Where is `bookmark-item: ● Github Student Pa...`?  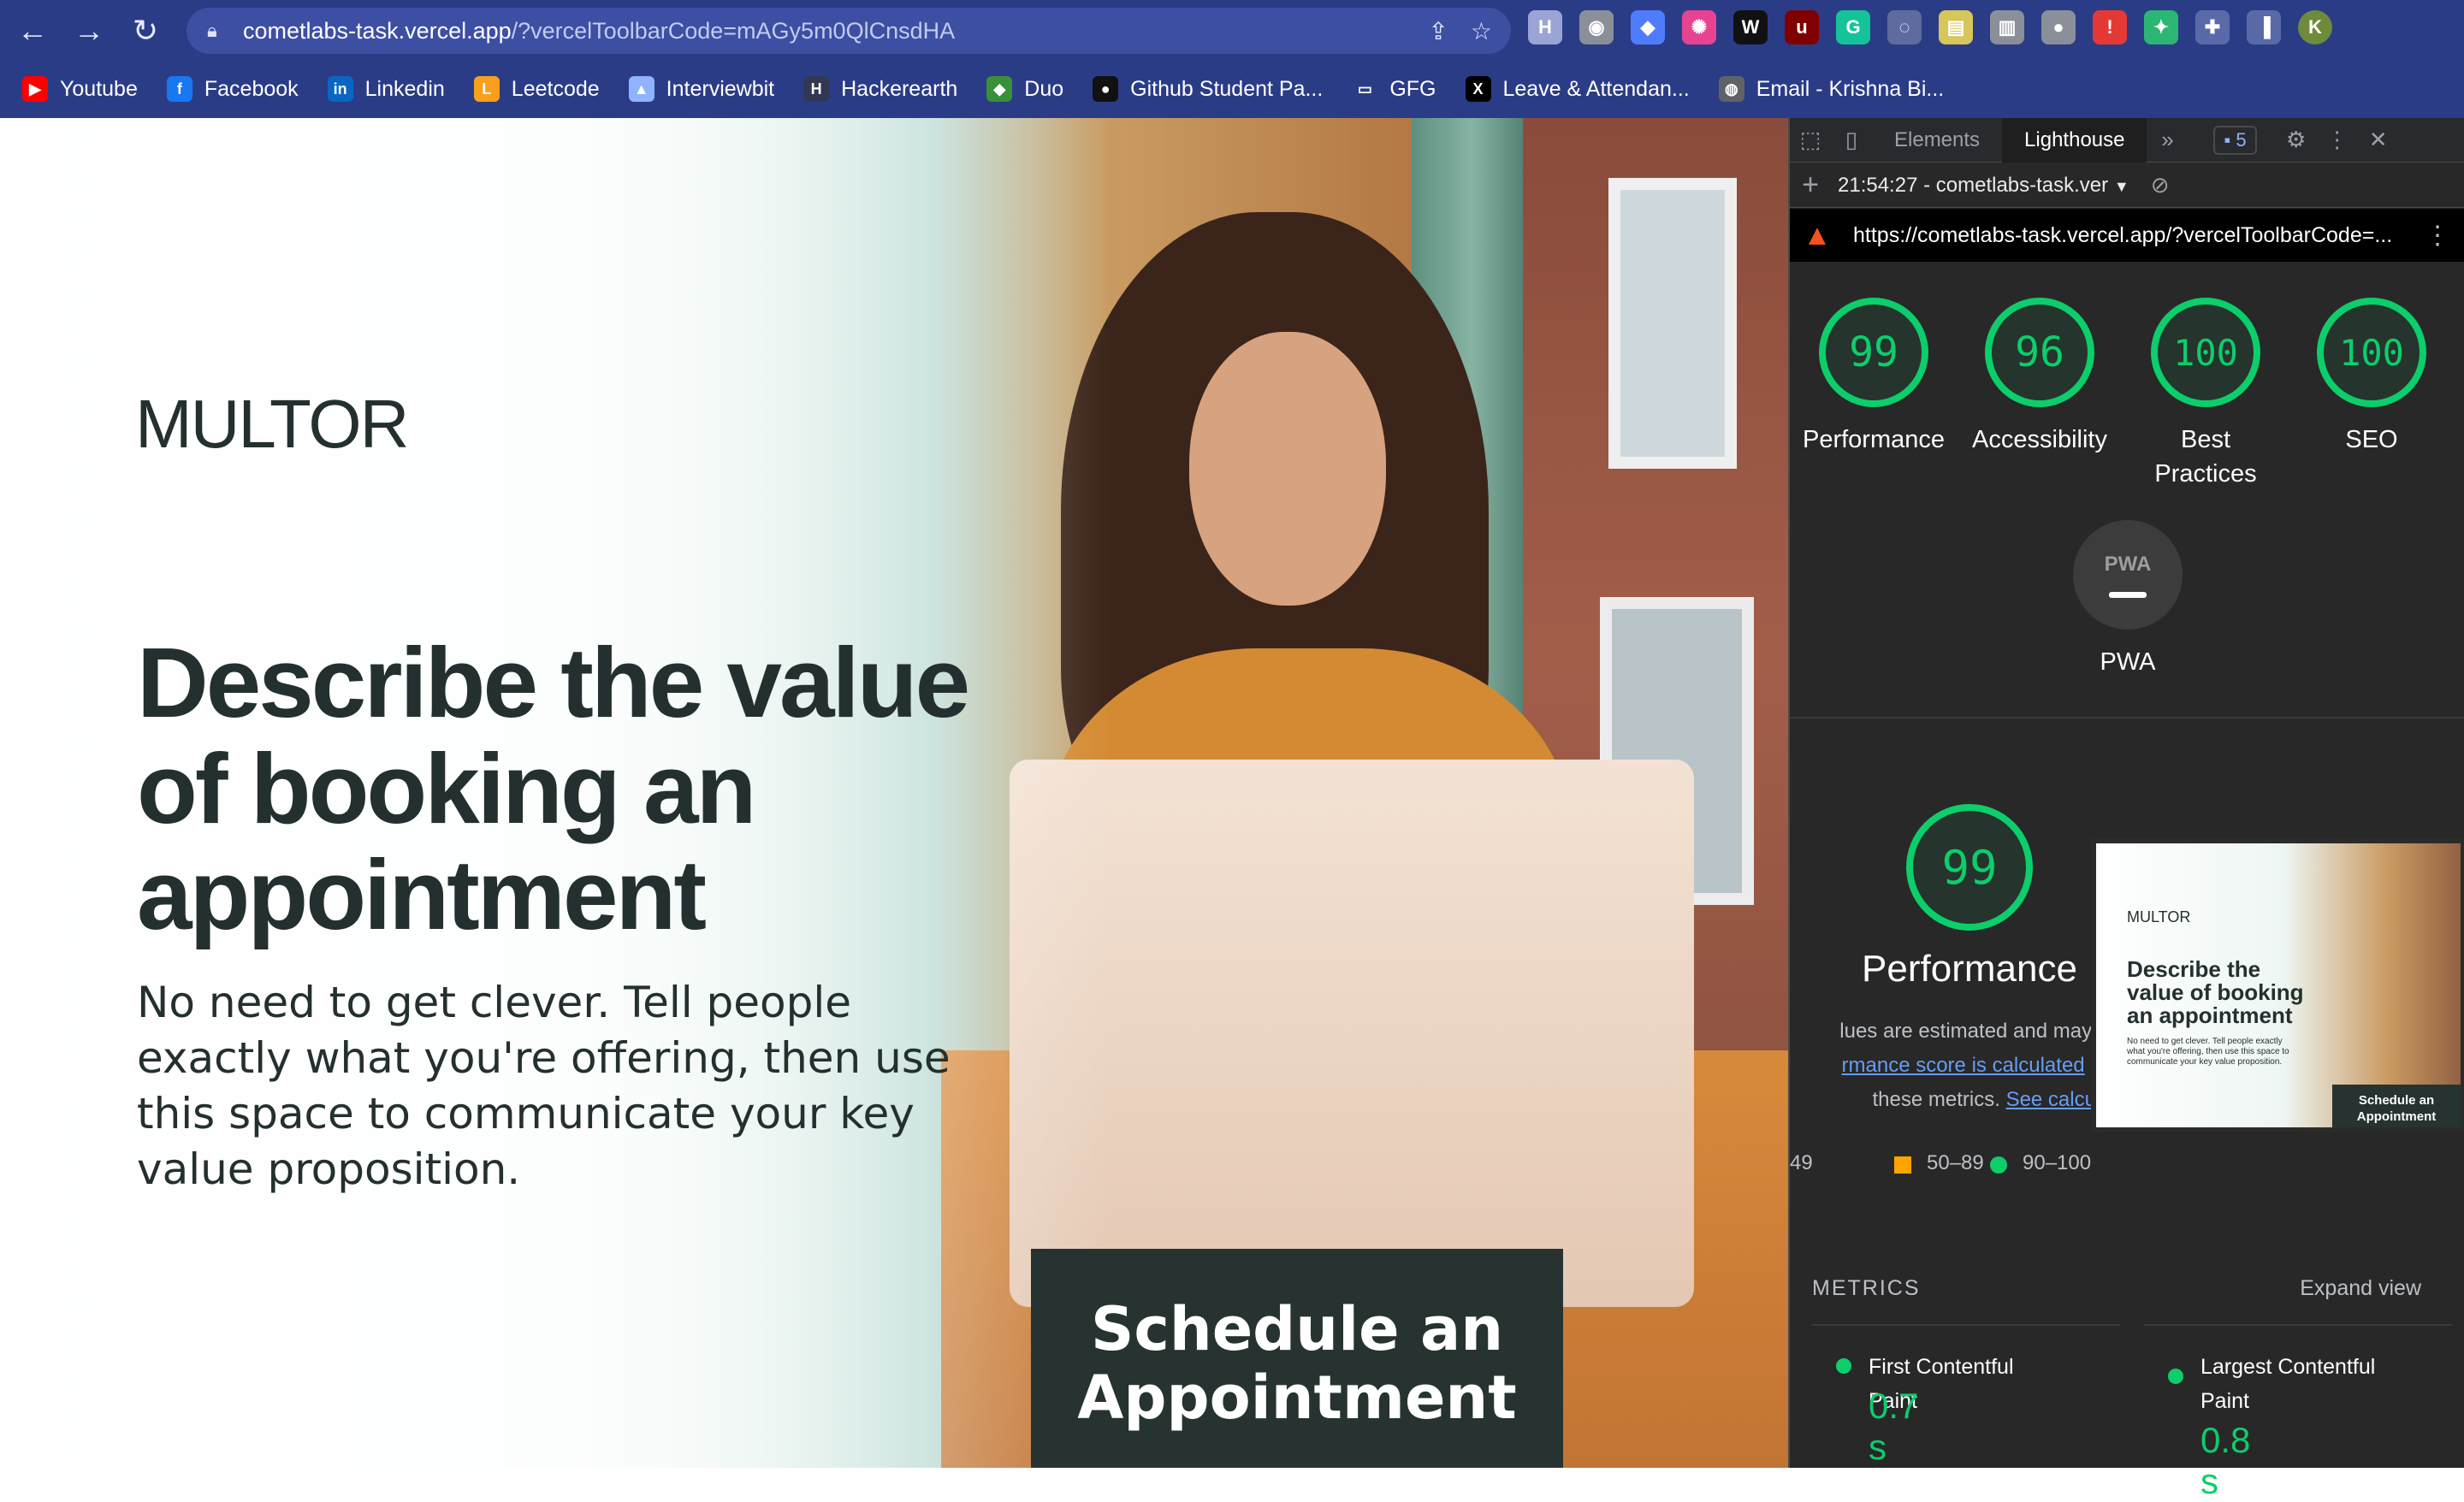
bookmark-item: ● Github Student Pa... is located at coordinates (1208, 89).